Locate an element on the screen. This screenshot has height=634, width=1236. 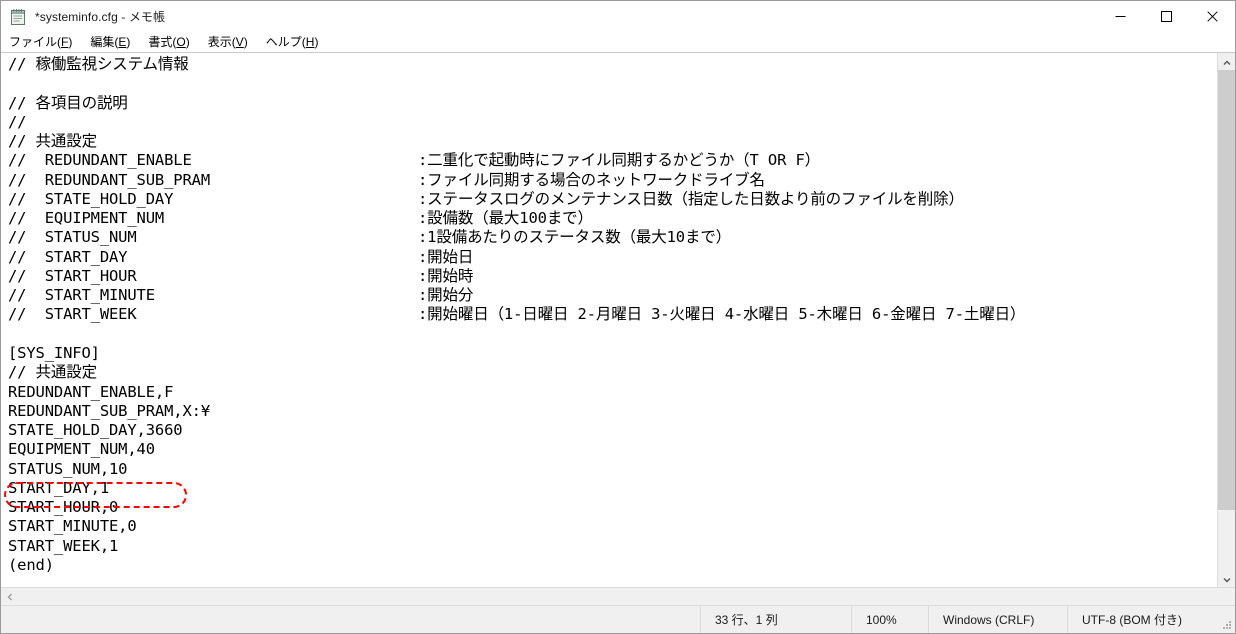
chevron-left-icon is located at coordinates (10, 597).